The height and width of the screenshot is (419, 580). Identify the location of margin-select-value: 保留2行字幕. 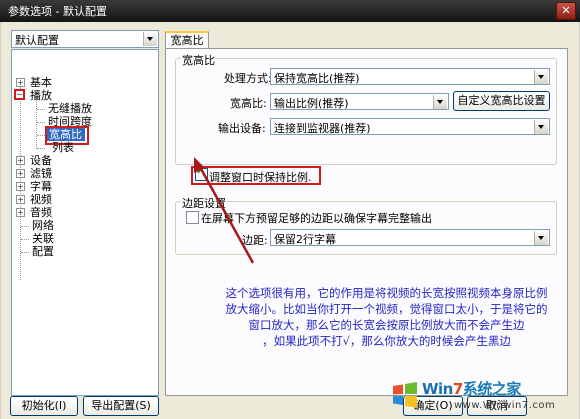
(305, 239).